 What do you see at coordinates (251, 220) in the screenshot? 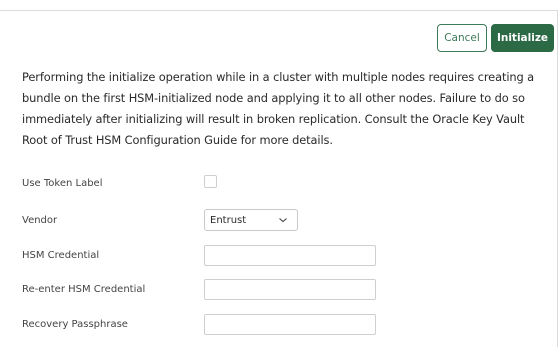
I see `vendor-select: Entrust` at bounding box center [251, 220].